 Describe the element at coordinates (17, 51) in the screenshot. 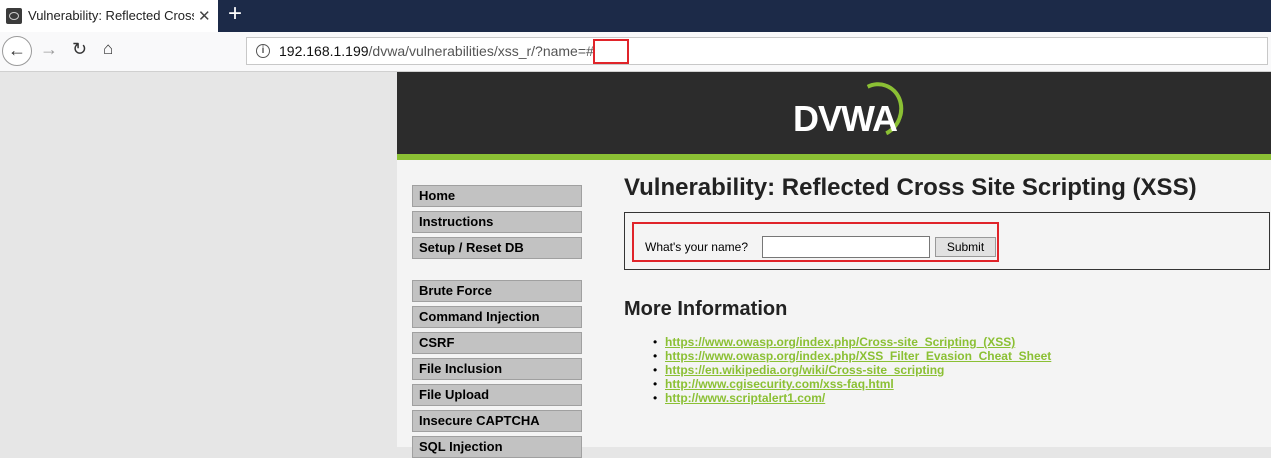

I see `back-arrow-icon: ←` at that location.